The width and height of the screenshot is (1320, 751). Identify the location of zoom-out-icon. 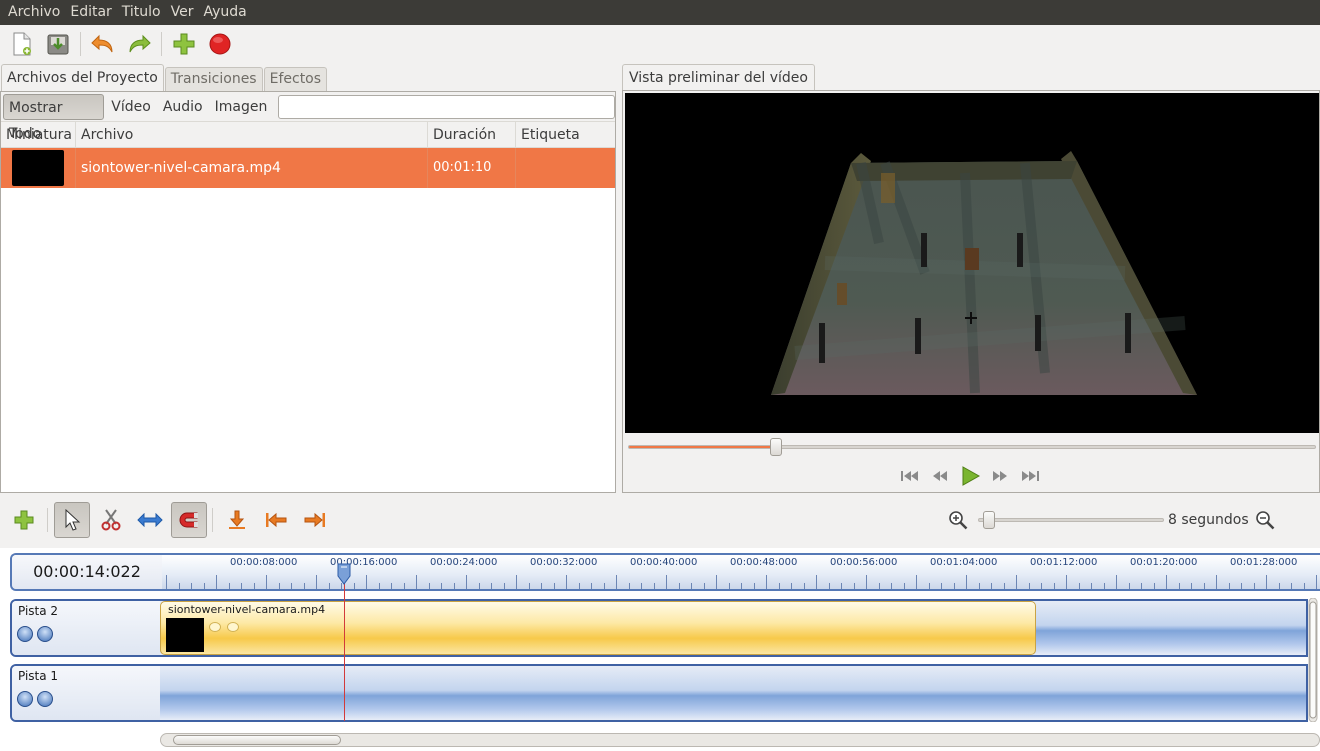
(1265, 520).